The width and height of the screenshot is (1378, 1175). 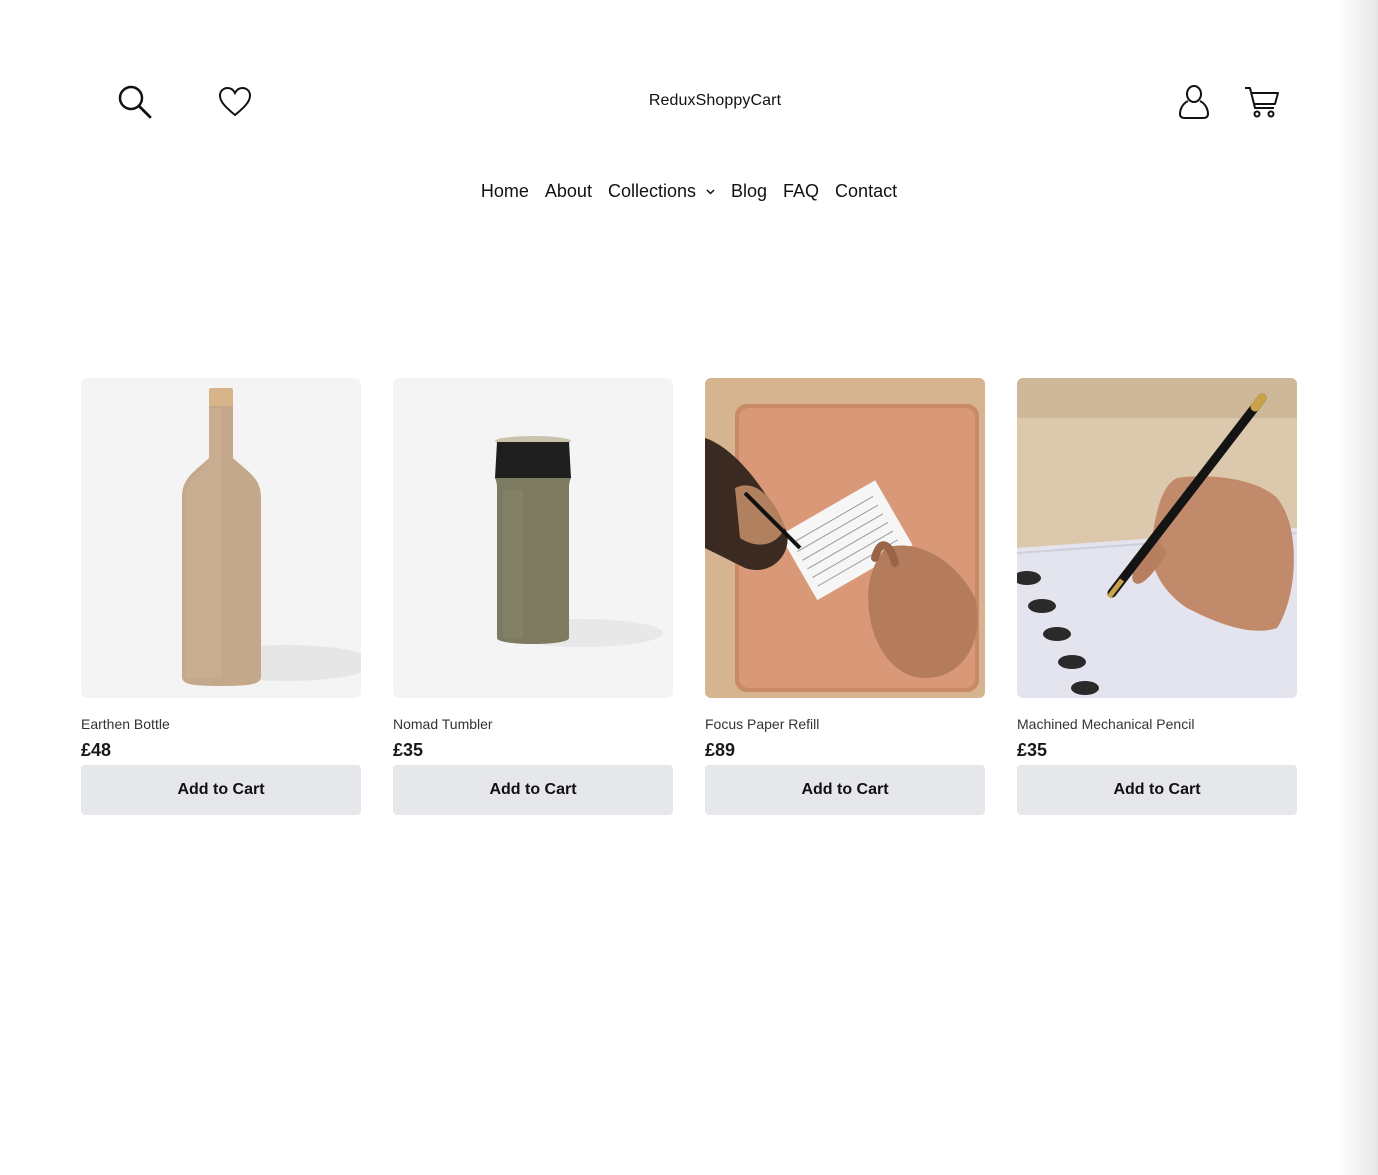 I want to click on product-name: Focus Paper Refill, so click(x=845, y=724).